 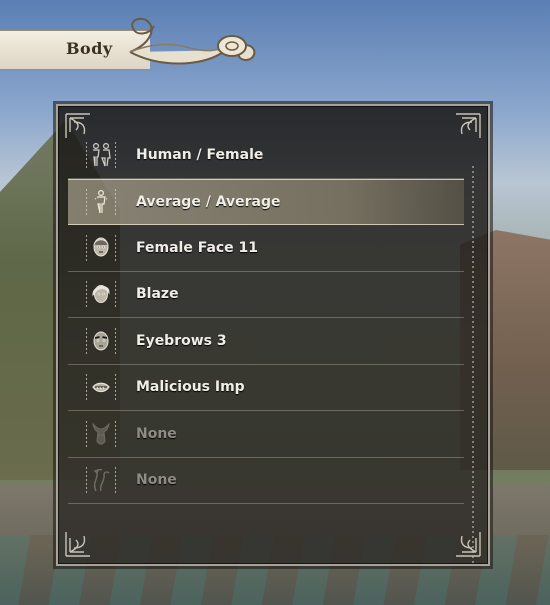 What do you see at coordinates (266, 295) in the screenshot?
I see `list-item-hair: Blaze` at bounding box center [266, 295].